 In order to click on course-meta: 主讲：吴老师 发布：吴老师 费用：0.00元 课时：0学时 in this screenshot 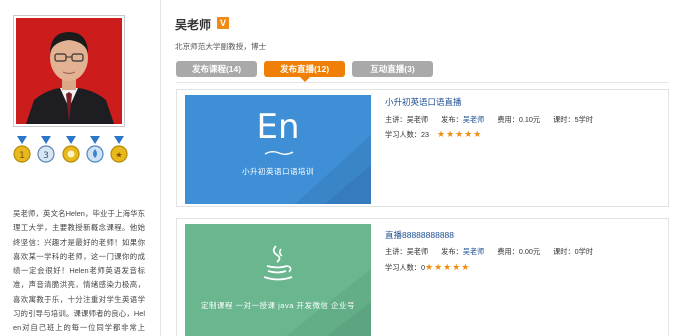, I will do `click(489, 251)`.